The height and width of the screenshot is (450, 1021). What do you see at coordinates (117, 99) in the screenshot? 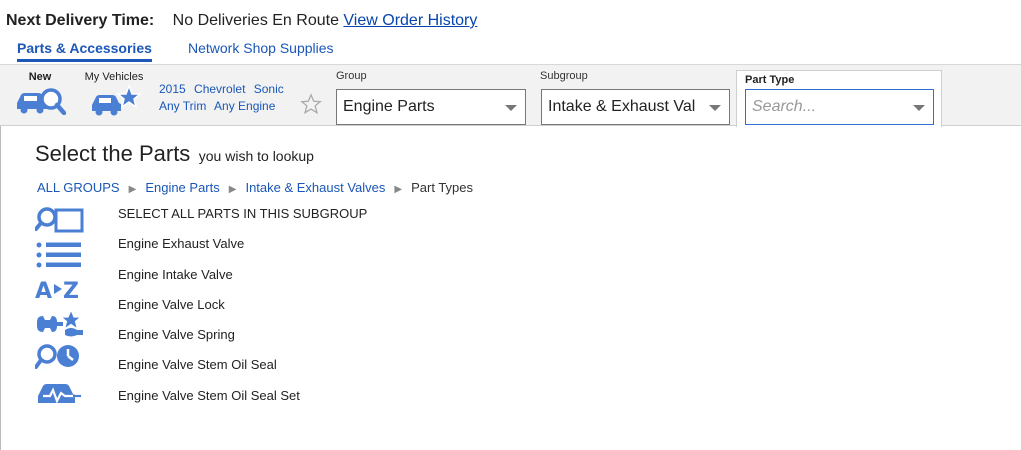
I see `my-vehicles-icon` at bounding box center [117, 99].